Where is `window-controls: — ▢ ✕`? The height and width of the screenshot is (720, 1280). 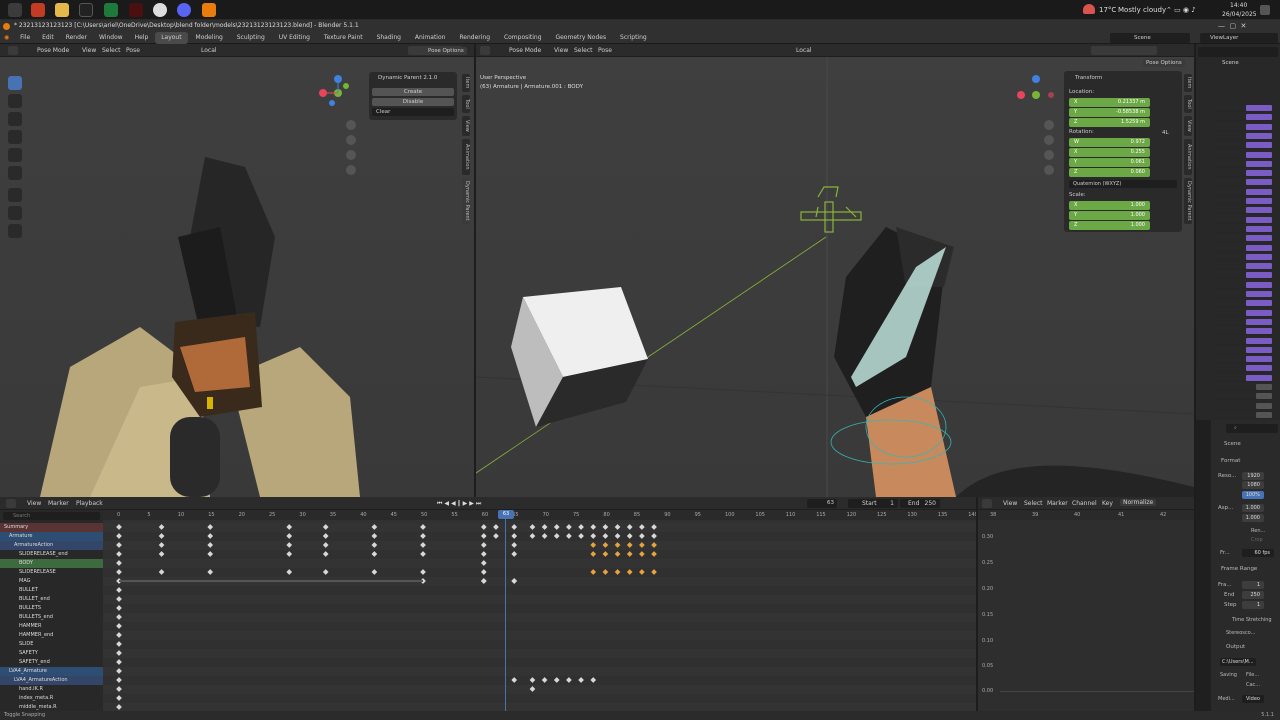 window-controls: — ▢ ✕ is located at coordinates (1232, 26).